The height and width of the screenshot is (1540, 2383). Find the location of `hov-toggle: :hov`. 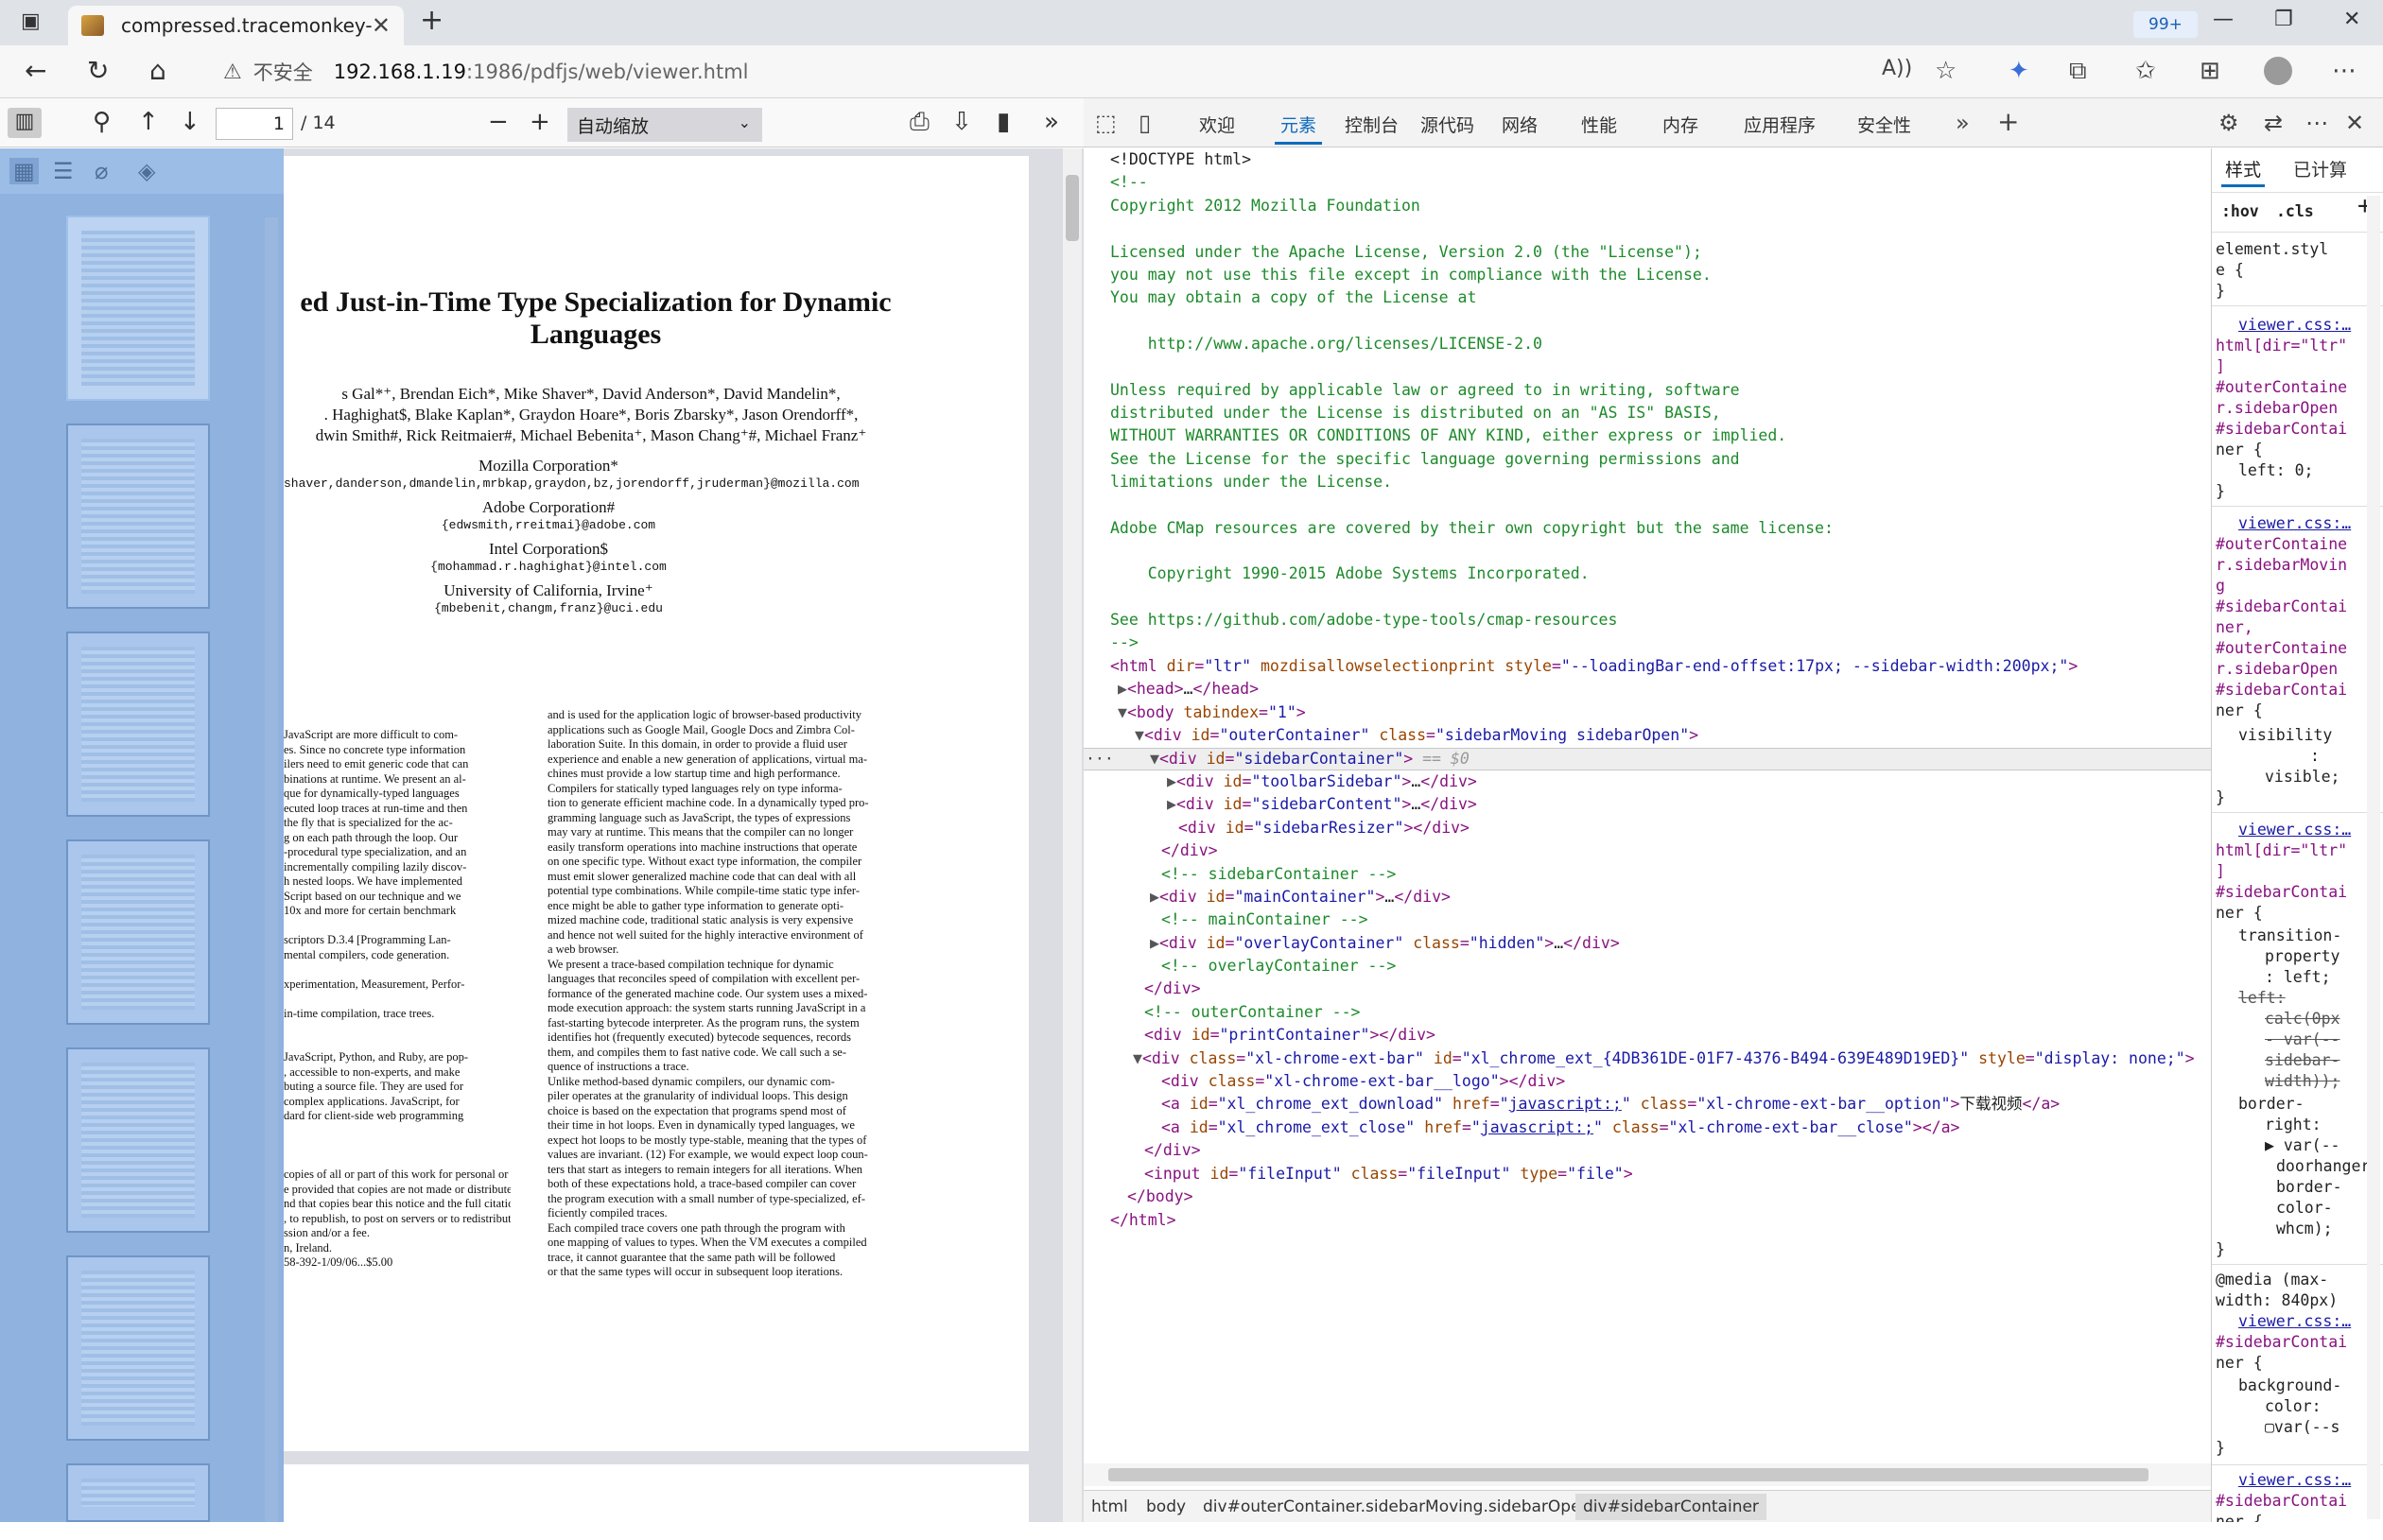

hov-toggle: :hov is located at coordinates (2240, 211).